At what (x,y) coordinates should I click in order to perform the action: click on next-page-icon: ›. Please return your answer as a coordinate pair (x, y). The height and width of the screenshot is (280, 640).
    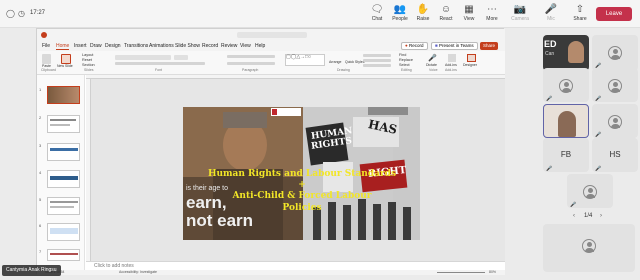
    Looking at the image, I should click on (601, 216).